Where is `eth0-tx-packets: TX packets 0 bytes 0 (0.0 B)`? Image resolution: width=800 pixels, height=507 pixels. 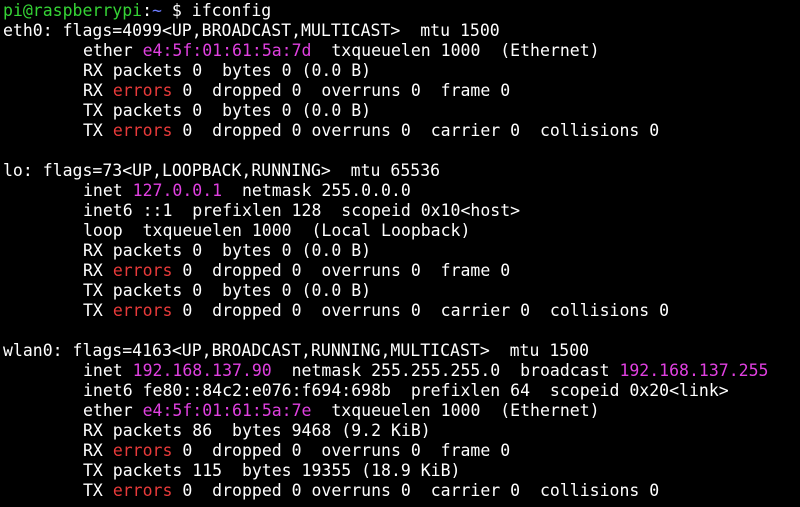 eth0-tx-packets: TX packets 0 bytes 0 (0.0 B) is located at coordinates (401, 111).